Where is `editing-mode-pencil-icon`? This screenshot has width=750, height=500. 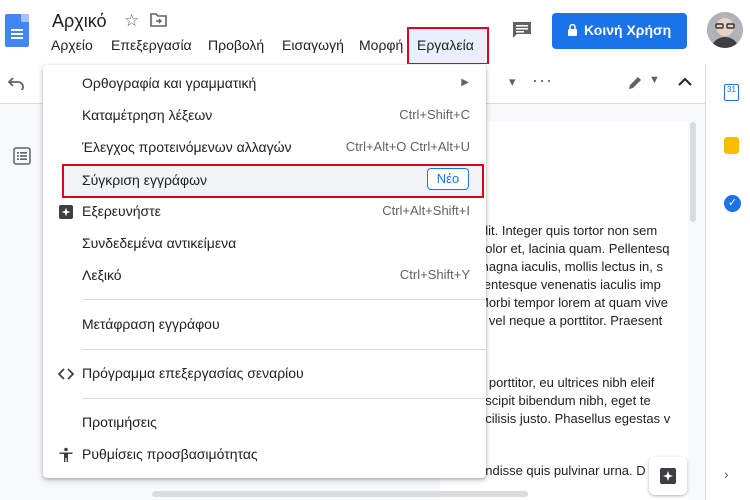 editing-mode-pencil-icon is located at coordinates (635, 83).